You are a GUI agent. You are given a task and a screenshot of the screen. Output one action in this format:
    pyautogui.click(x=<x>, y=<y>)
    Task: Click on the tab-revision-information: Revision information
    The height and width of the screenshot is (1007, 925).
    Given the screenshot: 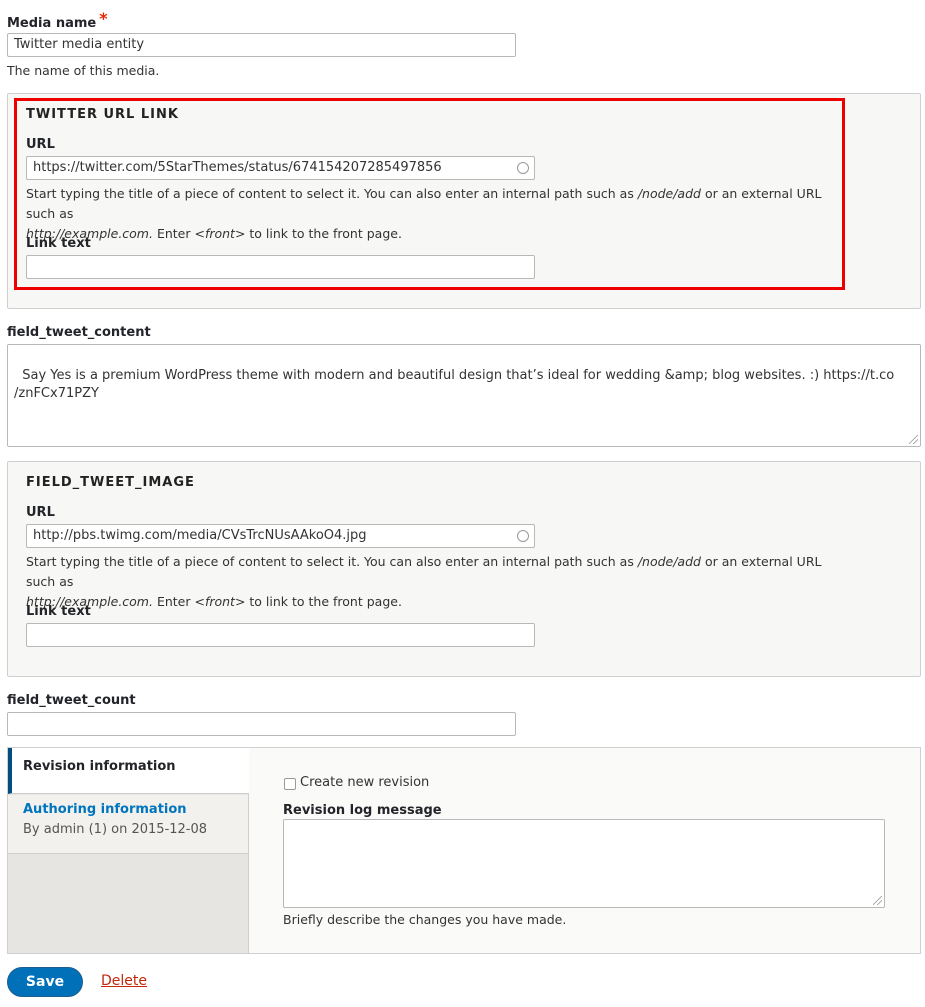 What is the action you would take?
    pyautogui.click(x=128, y=771)
    